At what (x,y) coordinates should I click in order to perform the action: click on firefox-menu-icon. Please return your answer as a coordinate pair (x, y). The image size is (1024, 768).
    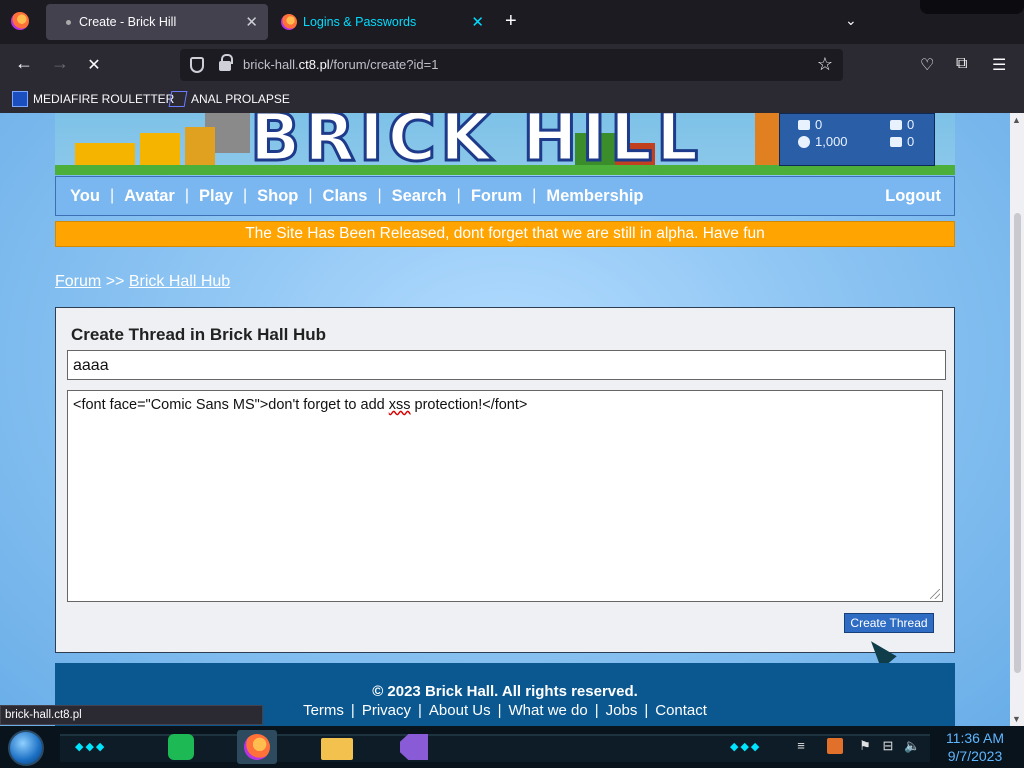
    Looking at the image, I should click on (20, 21).